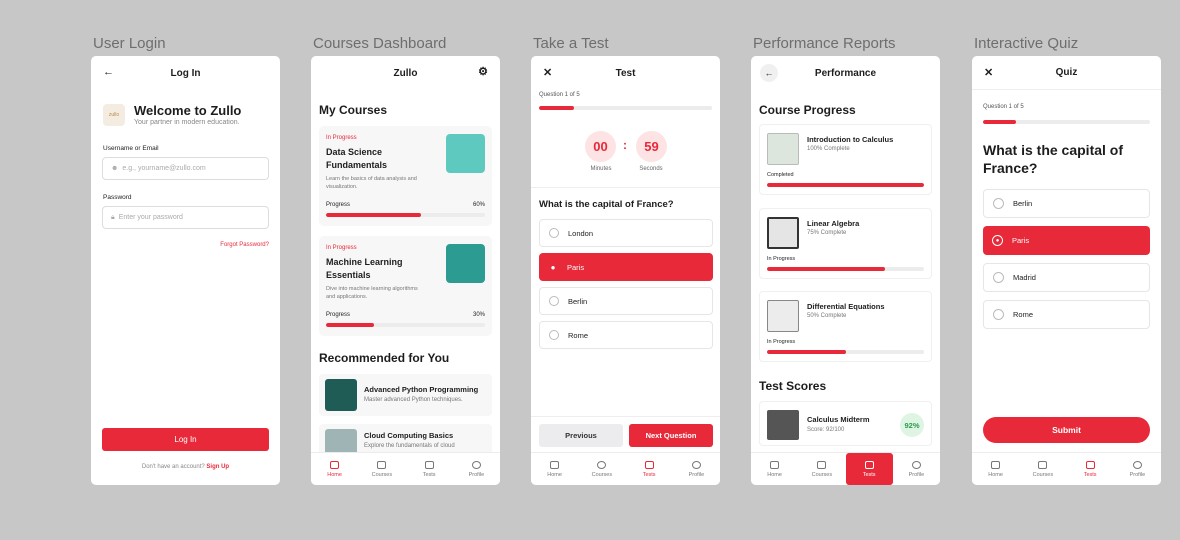 This screenshot has height=540, width=1180. What do you see at coordinates (554, 335) in the screenshot?
I see `radio-button` at bounding box center [554, 335].